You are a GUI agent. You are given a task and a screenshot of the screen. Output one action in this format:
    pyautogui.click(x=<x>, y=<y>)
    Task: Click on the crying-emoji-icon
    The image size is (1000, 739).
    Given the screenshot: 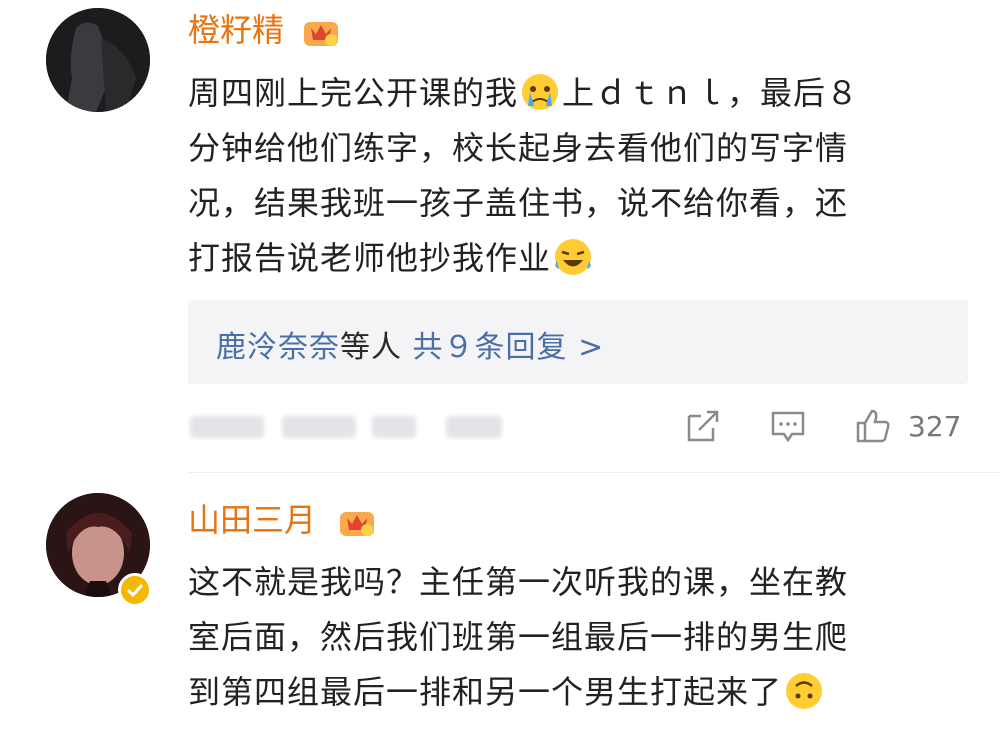 What is the action you would take?
    pyautogui.click(x=540, y=92)
    